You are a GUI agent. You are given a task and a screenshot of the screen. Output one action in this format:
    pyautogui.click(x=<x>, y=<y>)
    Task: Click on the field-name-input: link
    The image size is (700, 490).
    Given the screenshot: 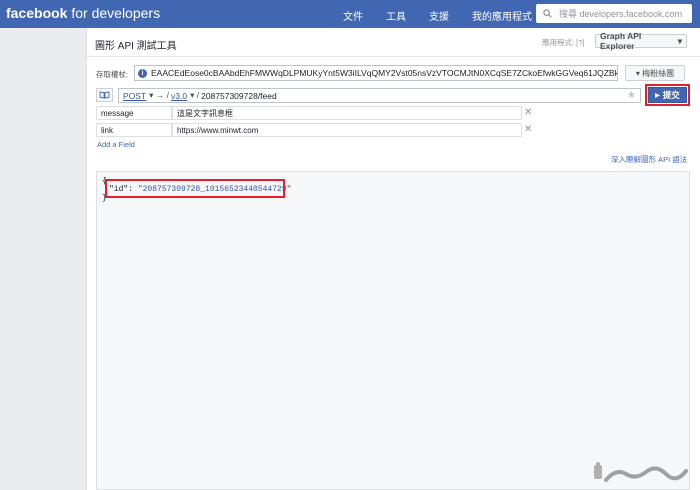 What is the action you would take?
    pyautogui.click(x=134, y=130)
    